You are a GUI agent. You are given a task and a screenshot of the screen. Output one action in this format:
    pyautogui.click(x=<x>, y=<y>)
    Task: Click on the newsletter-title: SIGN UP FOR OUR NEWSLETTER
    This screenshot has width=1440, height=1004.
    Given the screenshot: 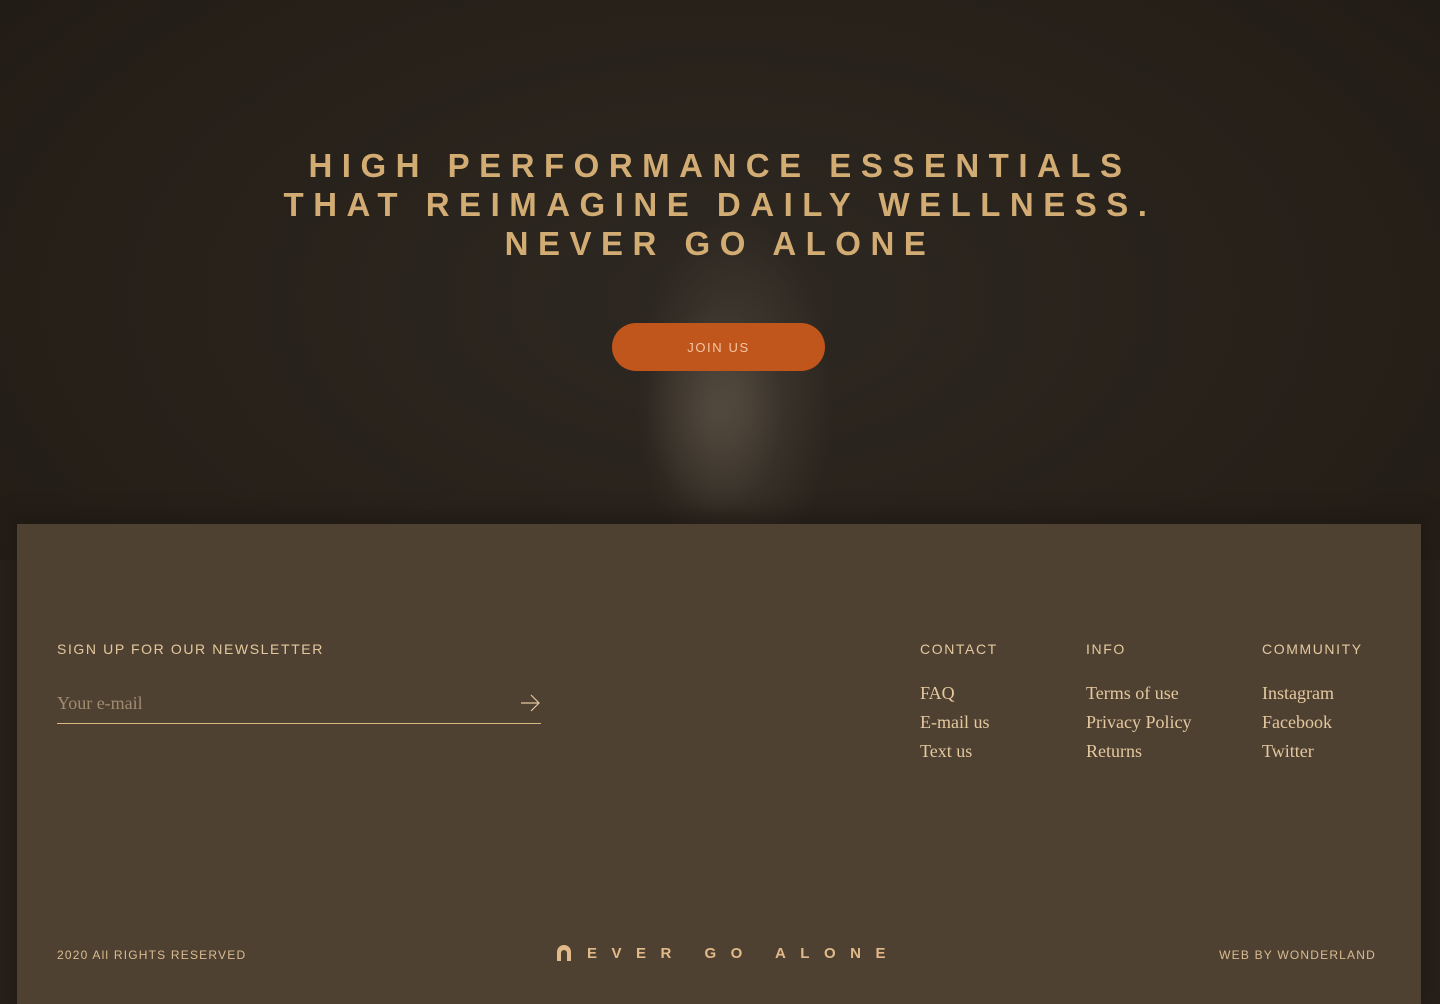 What is the action you would take?
    pyautogui.click(x=190, y=649)
    